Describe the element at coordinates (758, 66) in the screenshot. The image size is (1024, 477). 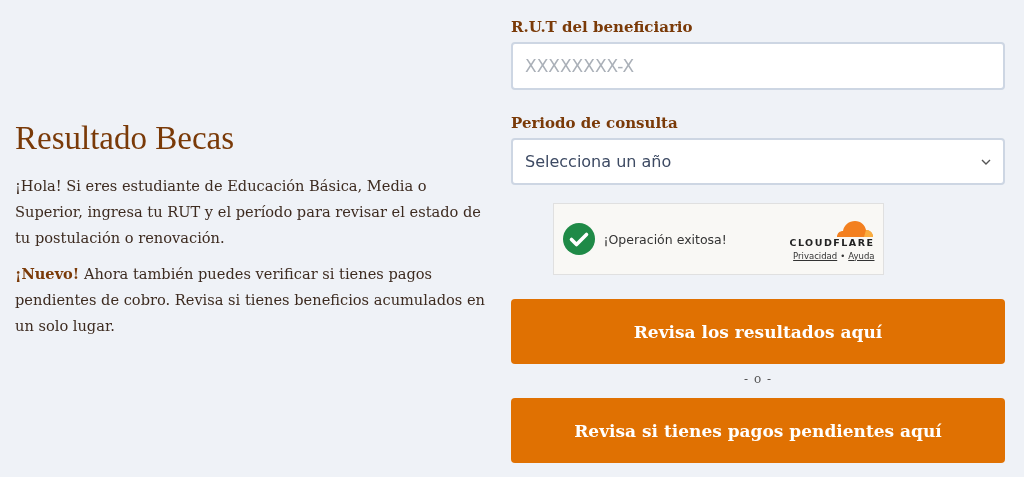
I see `rut-field: XXXXXXXX-X` at that location.